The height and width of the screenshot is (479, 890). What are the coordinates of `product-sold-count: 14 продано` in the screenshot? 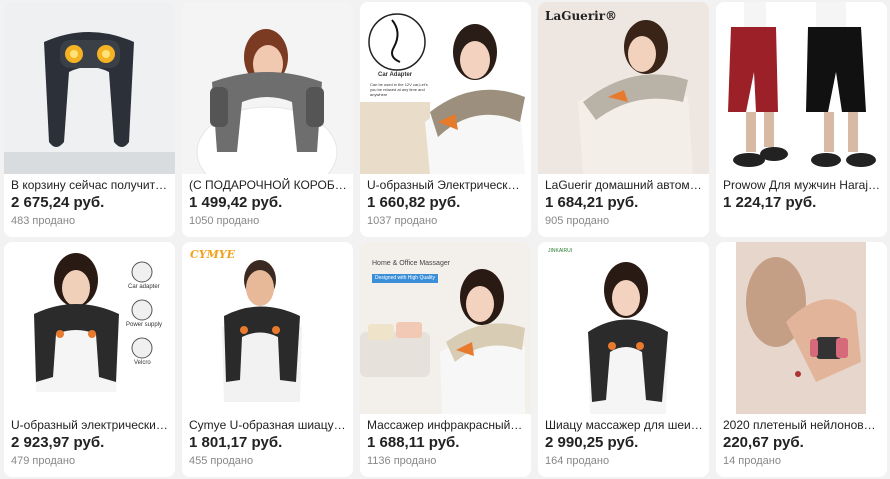 It's located at (752, 461).